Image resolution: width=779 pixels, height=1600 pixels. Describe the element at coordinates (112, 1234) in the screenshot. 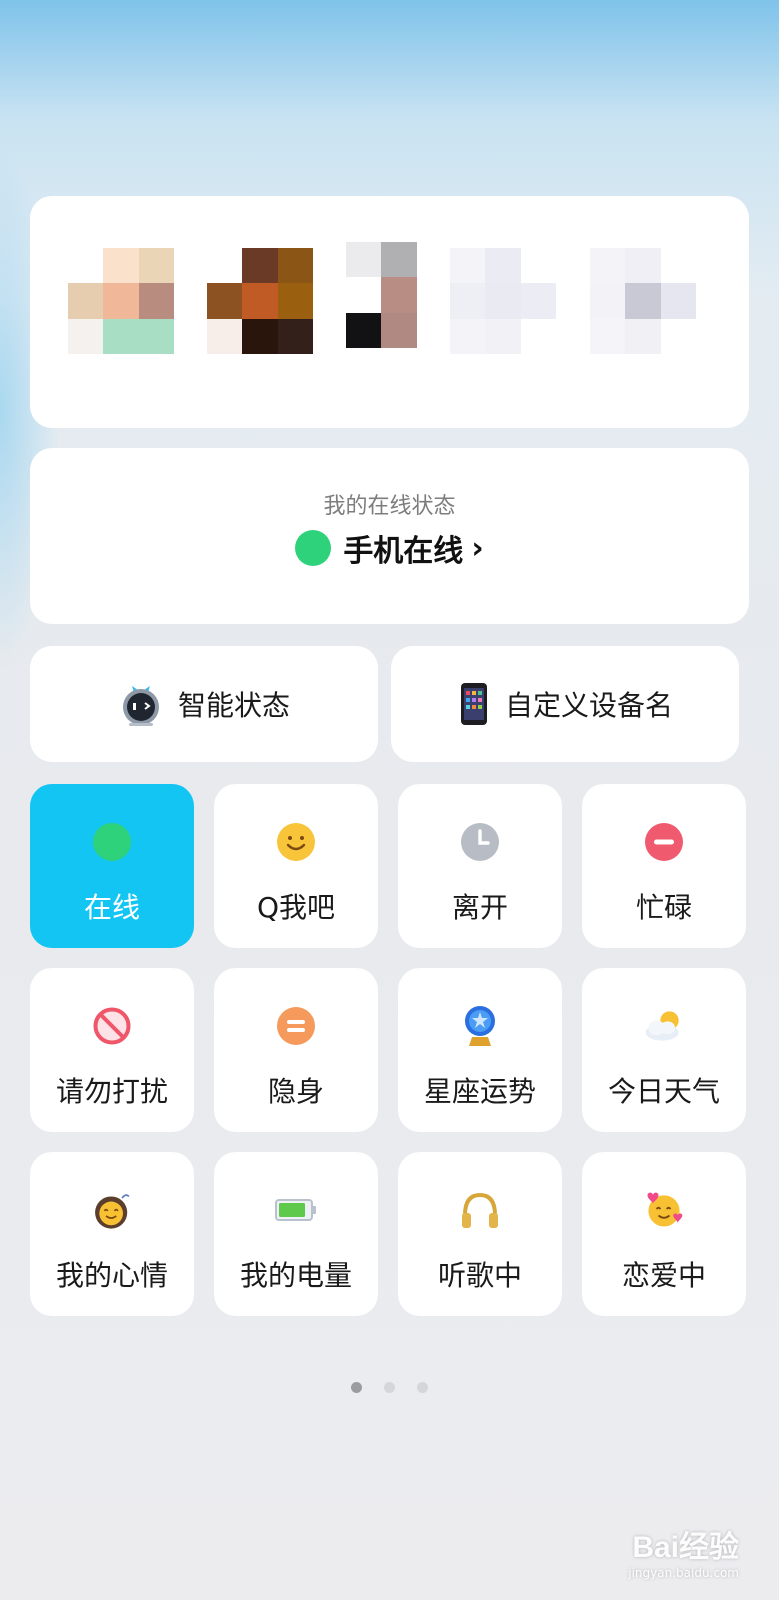

I see `status-tile-mood: 我的心情` at that location.